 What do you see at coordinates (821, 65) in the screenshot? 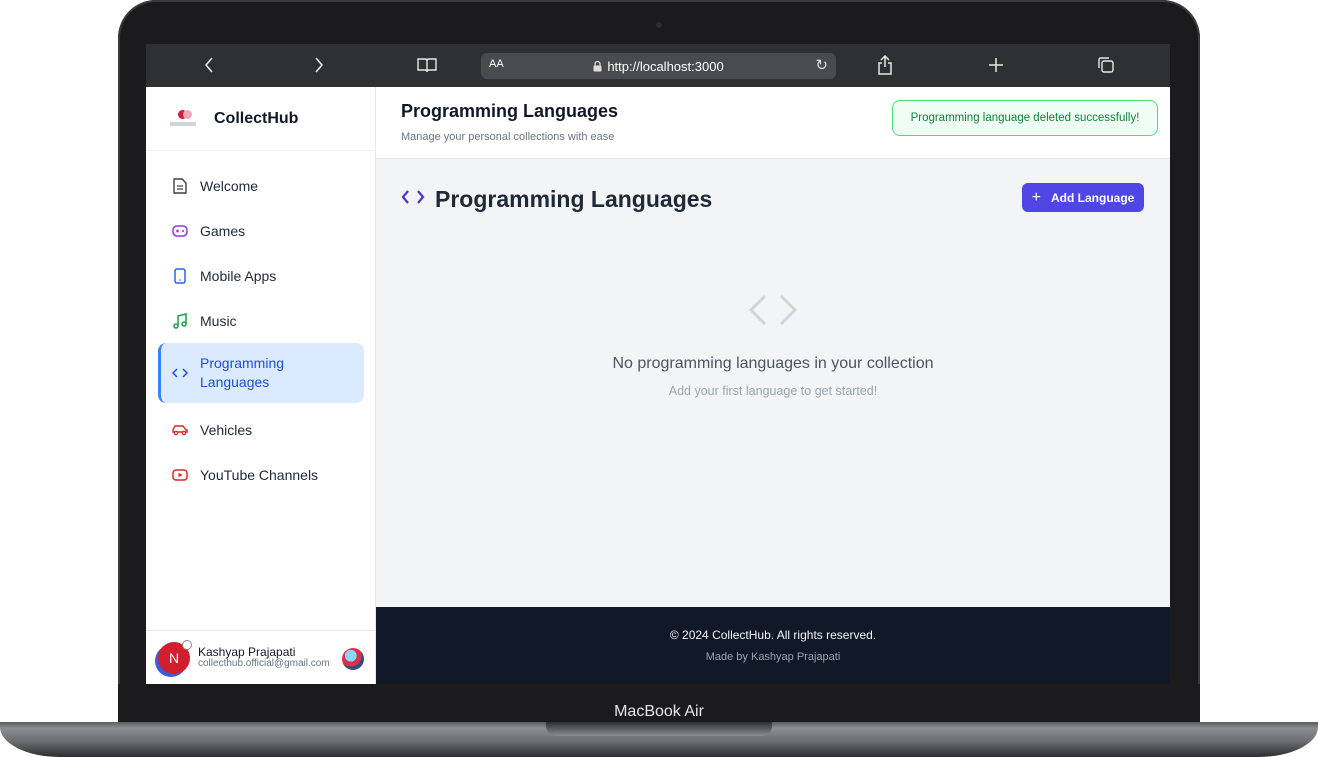
I see `reload-icon: ↻` at bounding box center [821, 65].